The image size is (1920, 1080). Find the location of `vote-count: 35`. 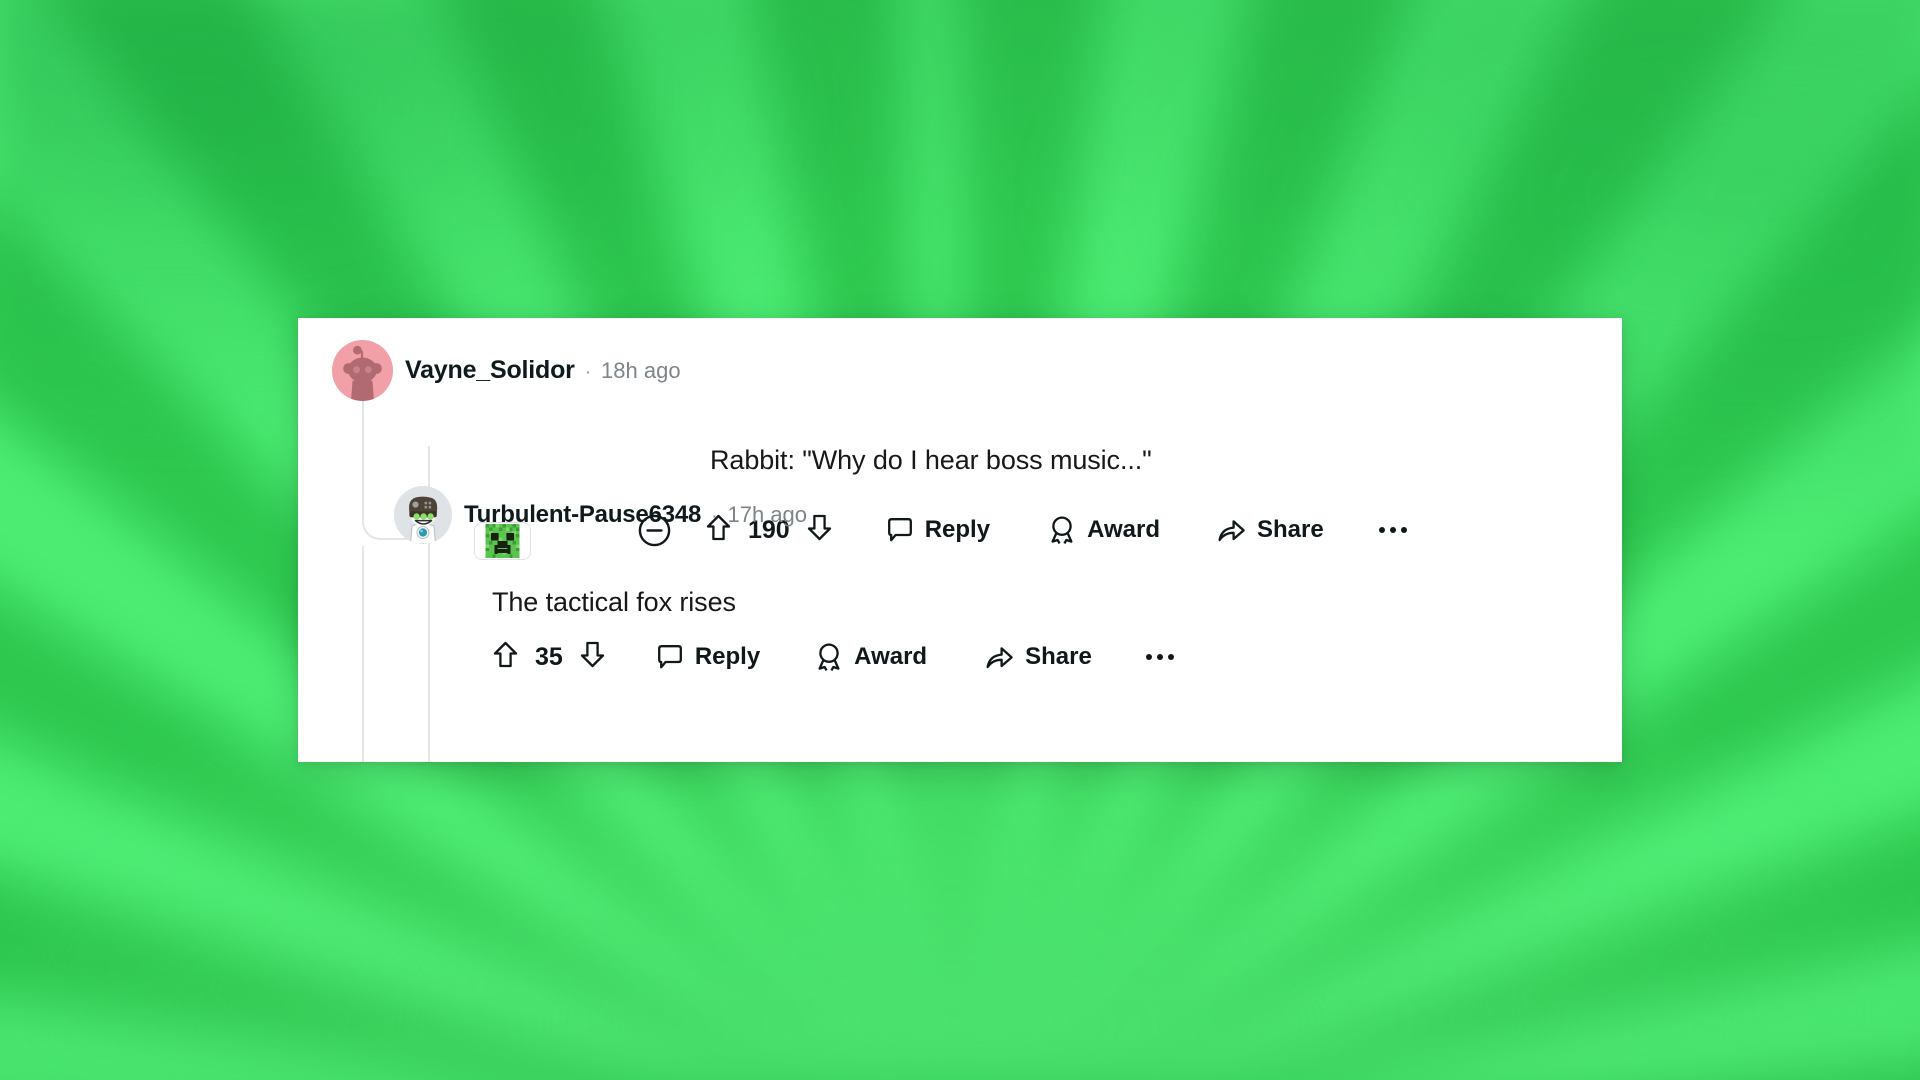

vote-count: 35 is located at coordinates (549, 656).